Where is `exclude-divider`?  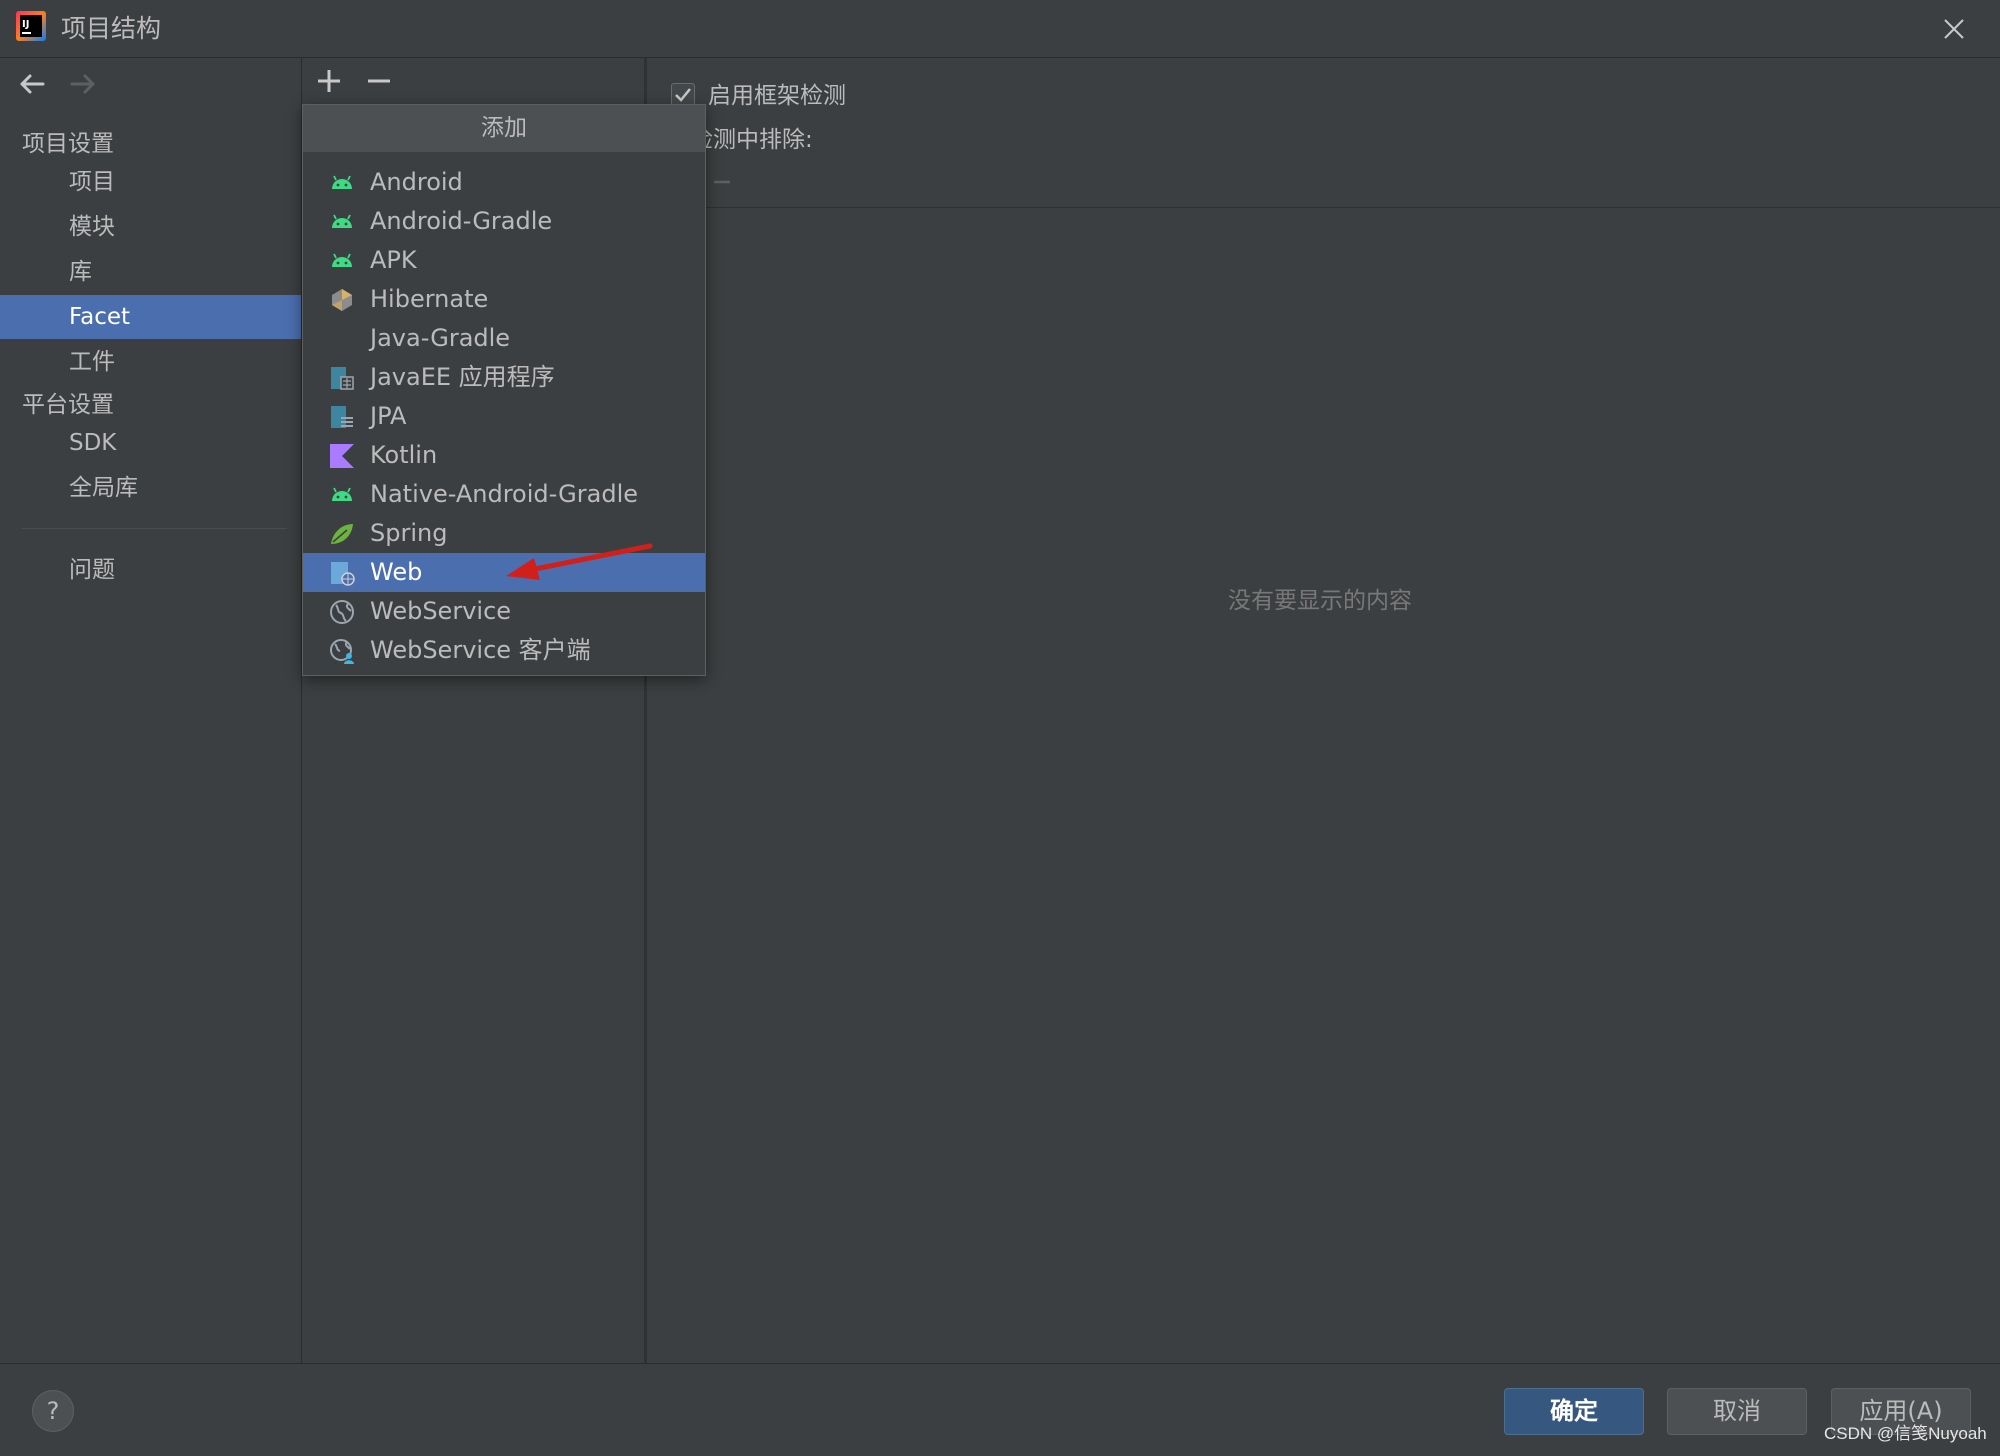
exclude-divider is located at coordinates (1353, 207).